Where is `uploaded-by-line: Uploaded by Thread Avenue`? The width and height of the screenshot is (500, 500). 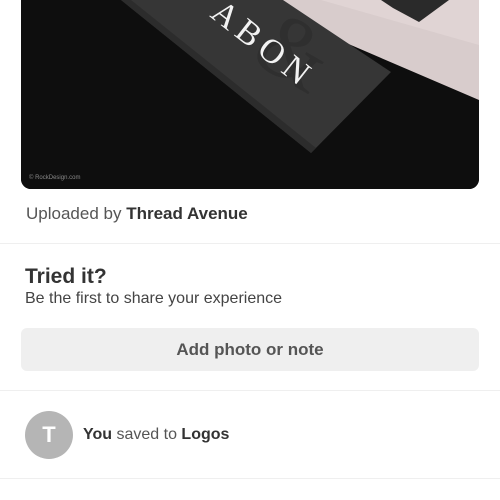 uploaded-by-line: Uploaded by Thread Avenue is located at coordinates (137, 214).